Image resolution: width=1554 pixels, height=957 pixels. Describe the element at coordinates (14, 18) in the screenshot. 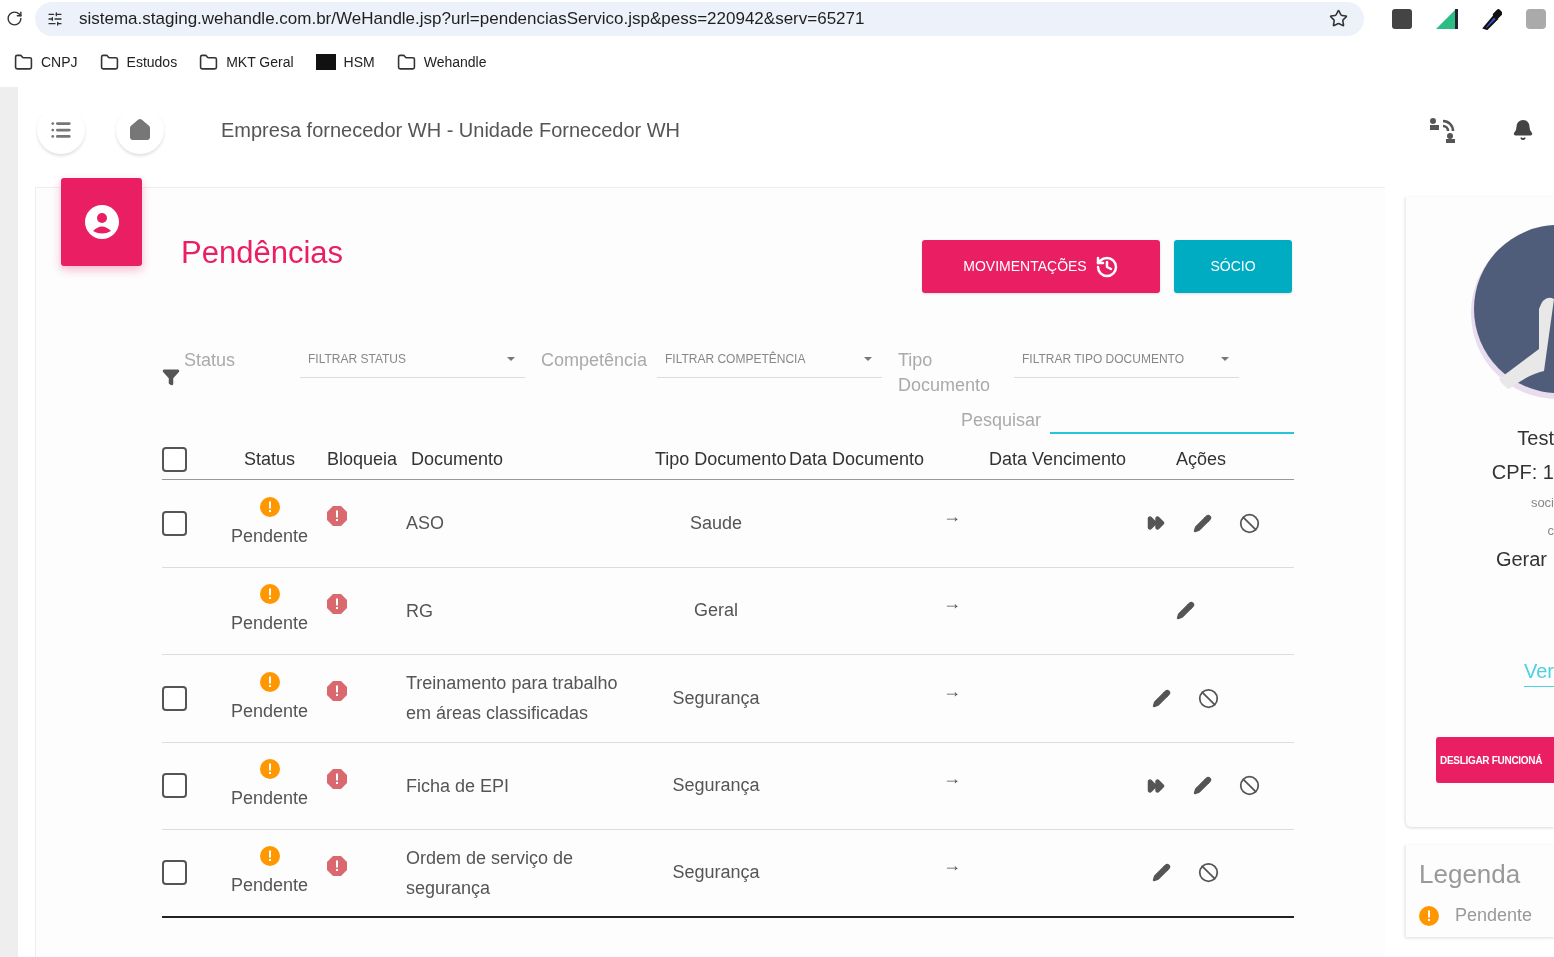

I see `reload-icon` at that location.